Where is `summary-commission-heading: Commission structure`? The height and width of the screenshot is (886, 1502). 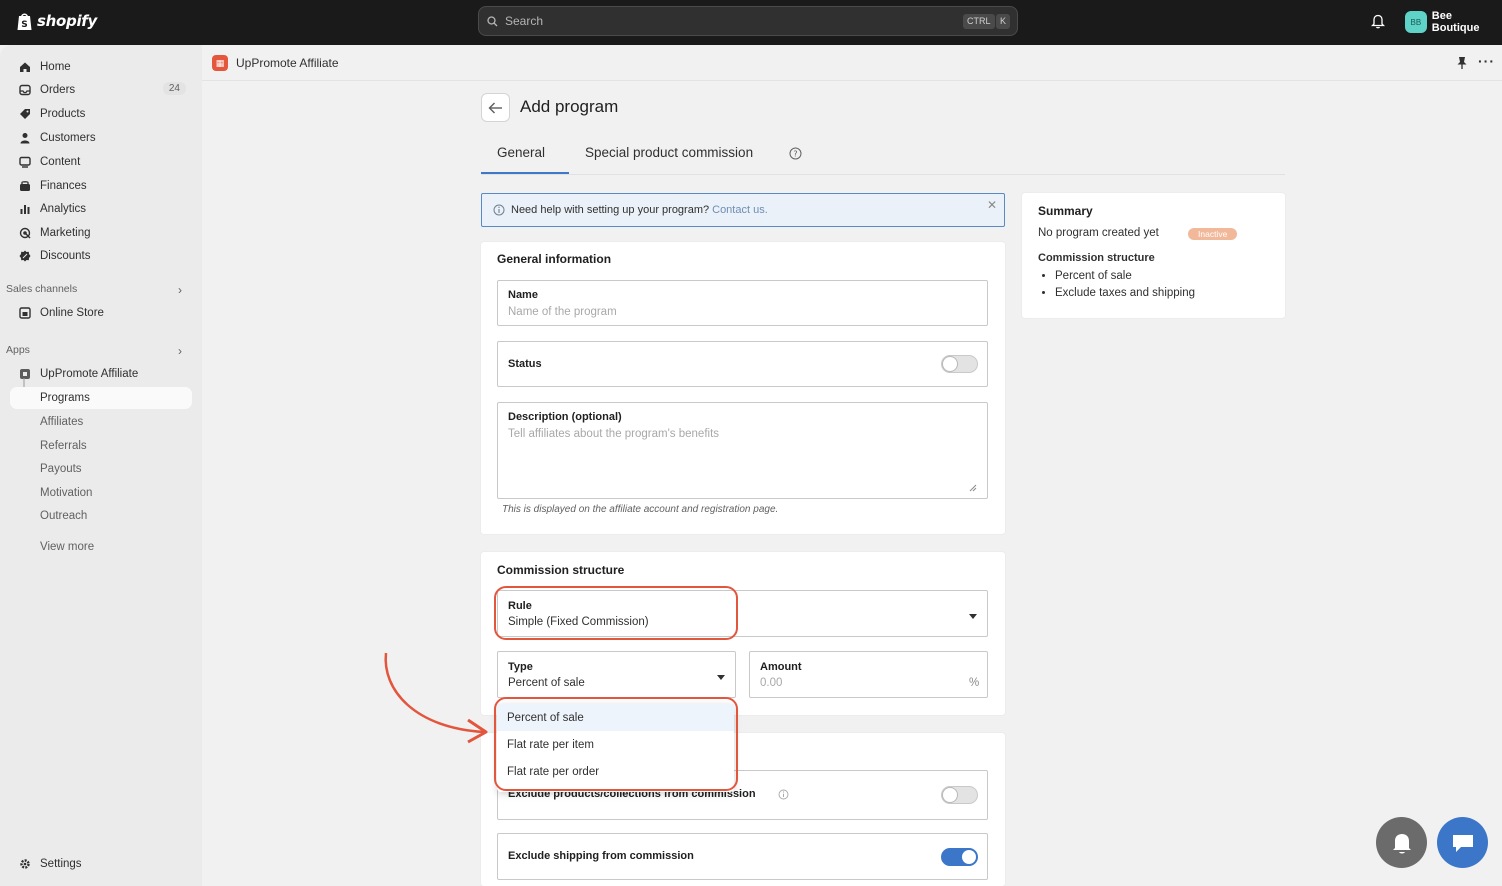
summary-commission-heading: Commission structure is located at coordinates (1096, 258).